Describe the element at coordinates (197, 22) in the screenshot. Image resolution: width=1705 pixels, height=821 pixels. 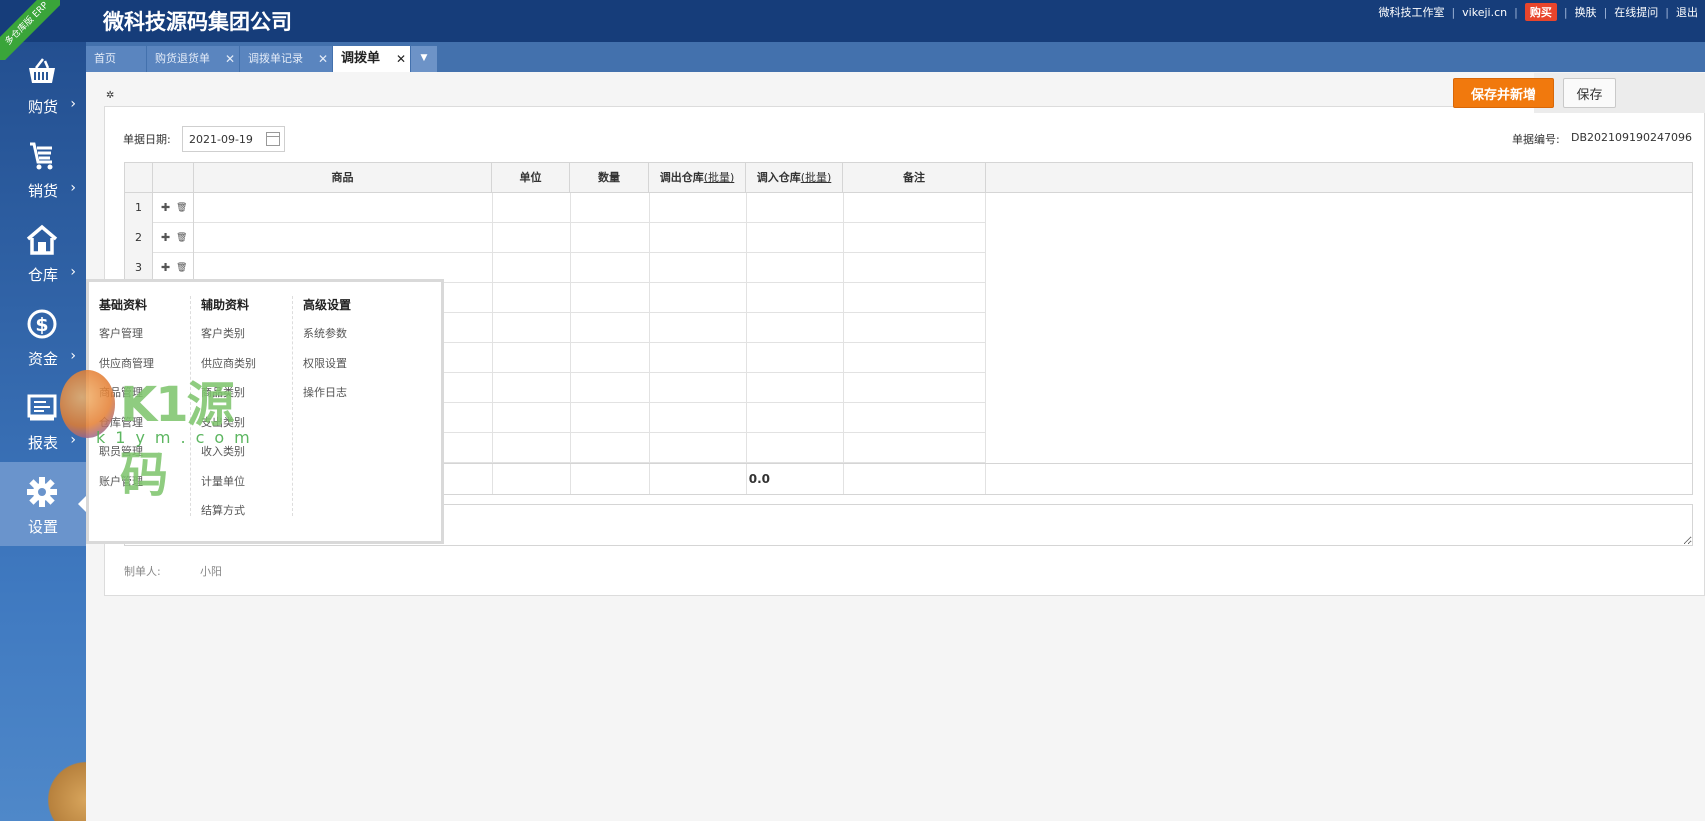
I see `company-name: 微科技源码集团公司` at that location.